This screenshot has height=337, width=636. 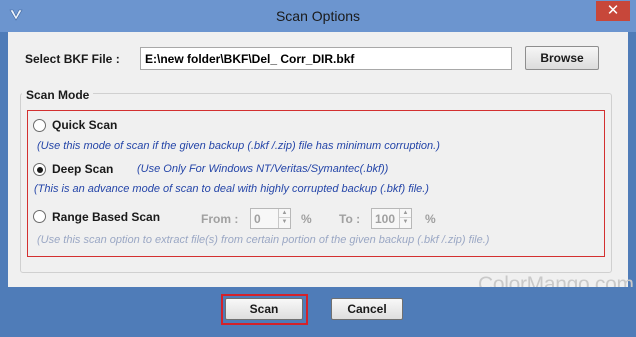 I want to click on range-scan-label: Range Based Scan, so click(x=106, y=217).